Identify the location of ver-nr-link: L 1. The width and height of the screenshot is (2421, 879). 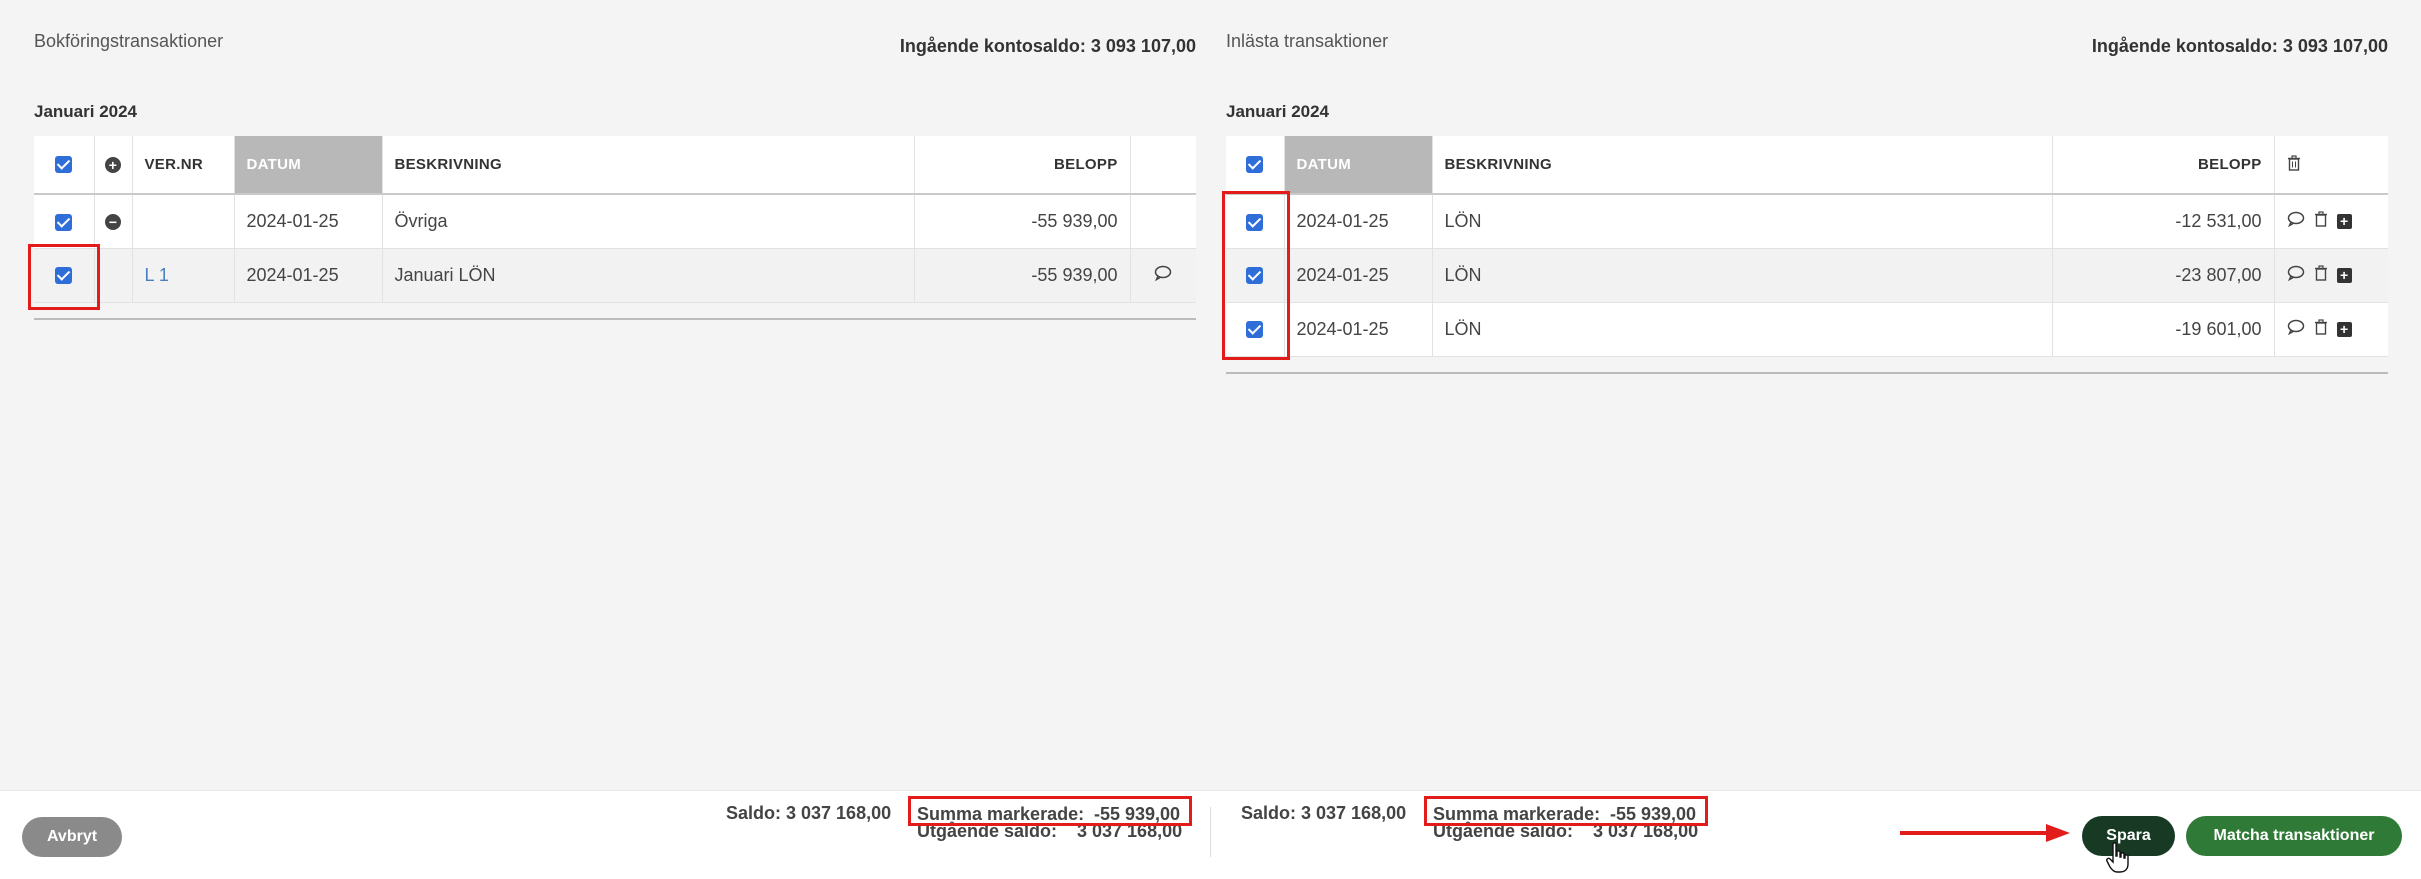
(157, 275).